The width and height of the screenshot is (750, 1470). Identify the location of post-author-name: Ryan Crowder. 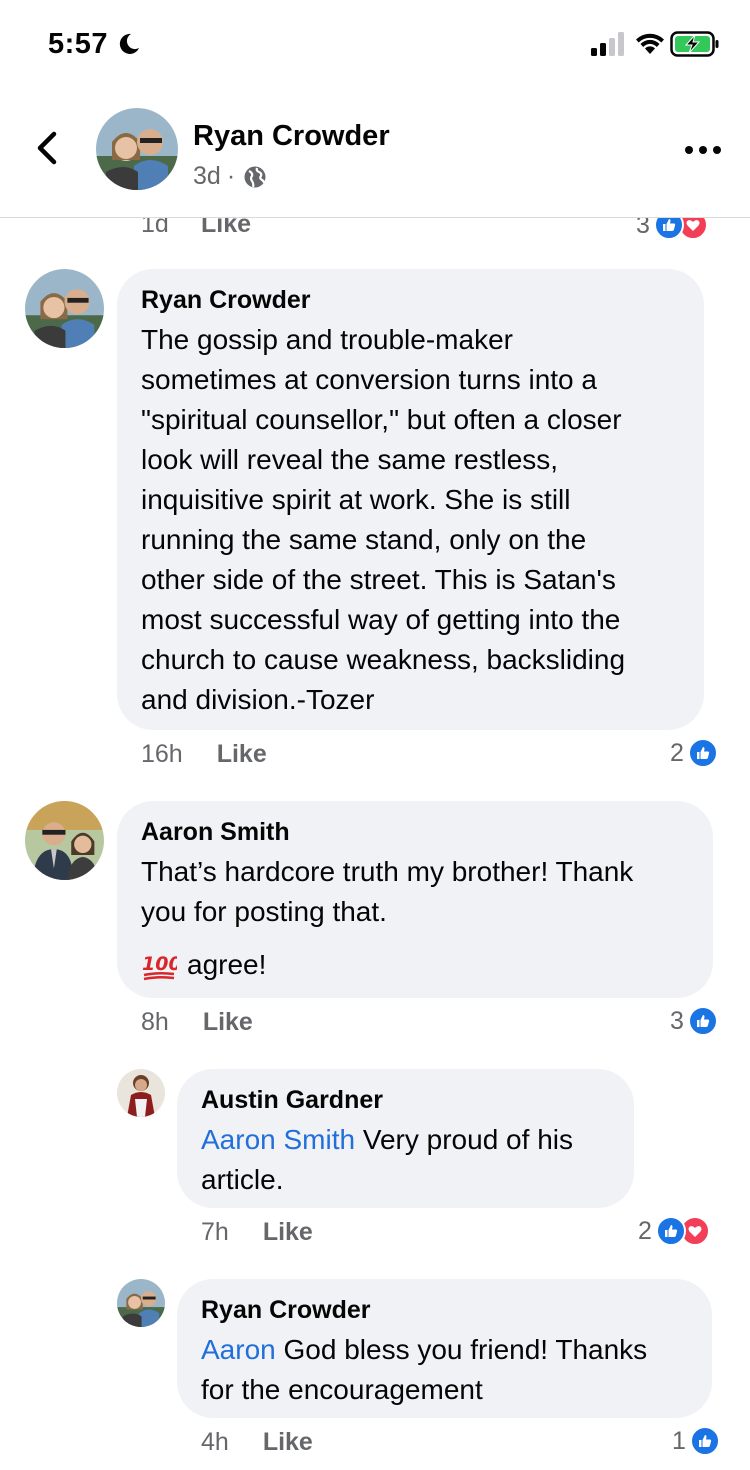
(291, 136).